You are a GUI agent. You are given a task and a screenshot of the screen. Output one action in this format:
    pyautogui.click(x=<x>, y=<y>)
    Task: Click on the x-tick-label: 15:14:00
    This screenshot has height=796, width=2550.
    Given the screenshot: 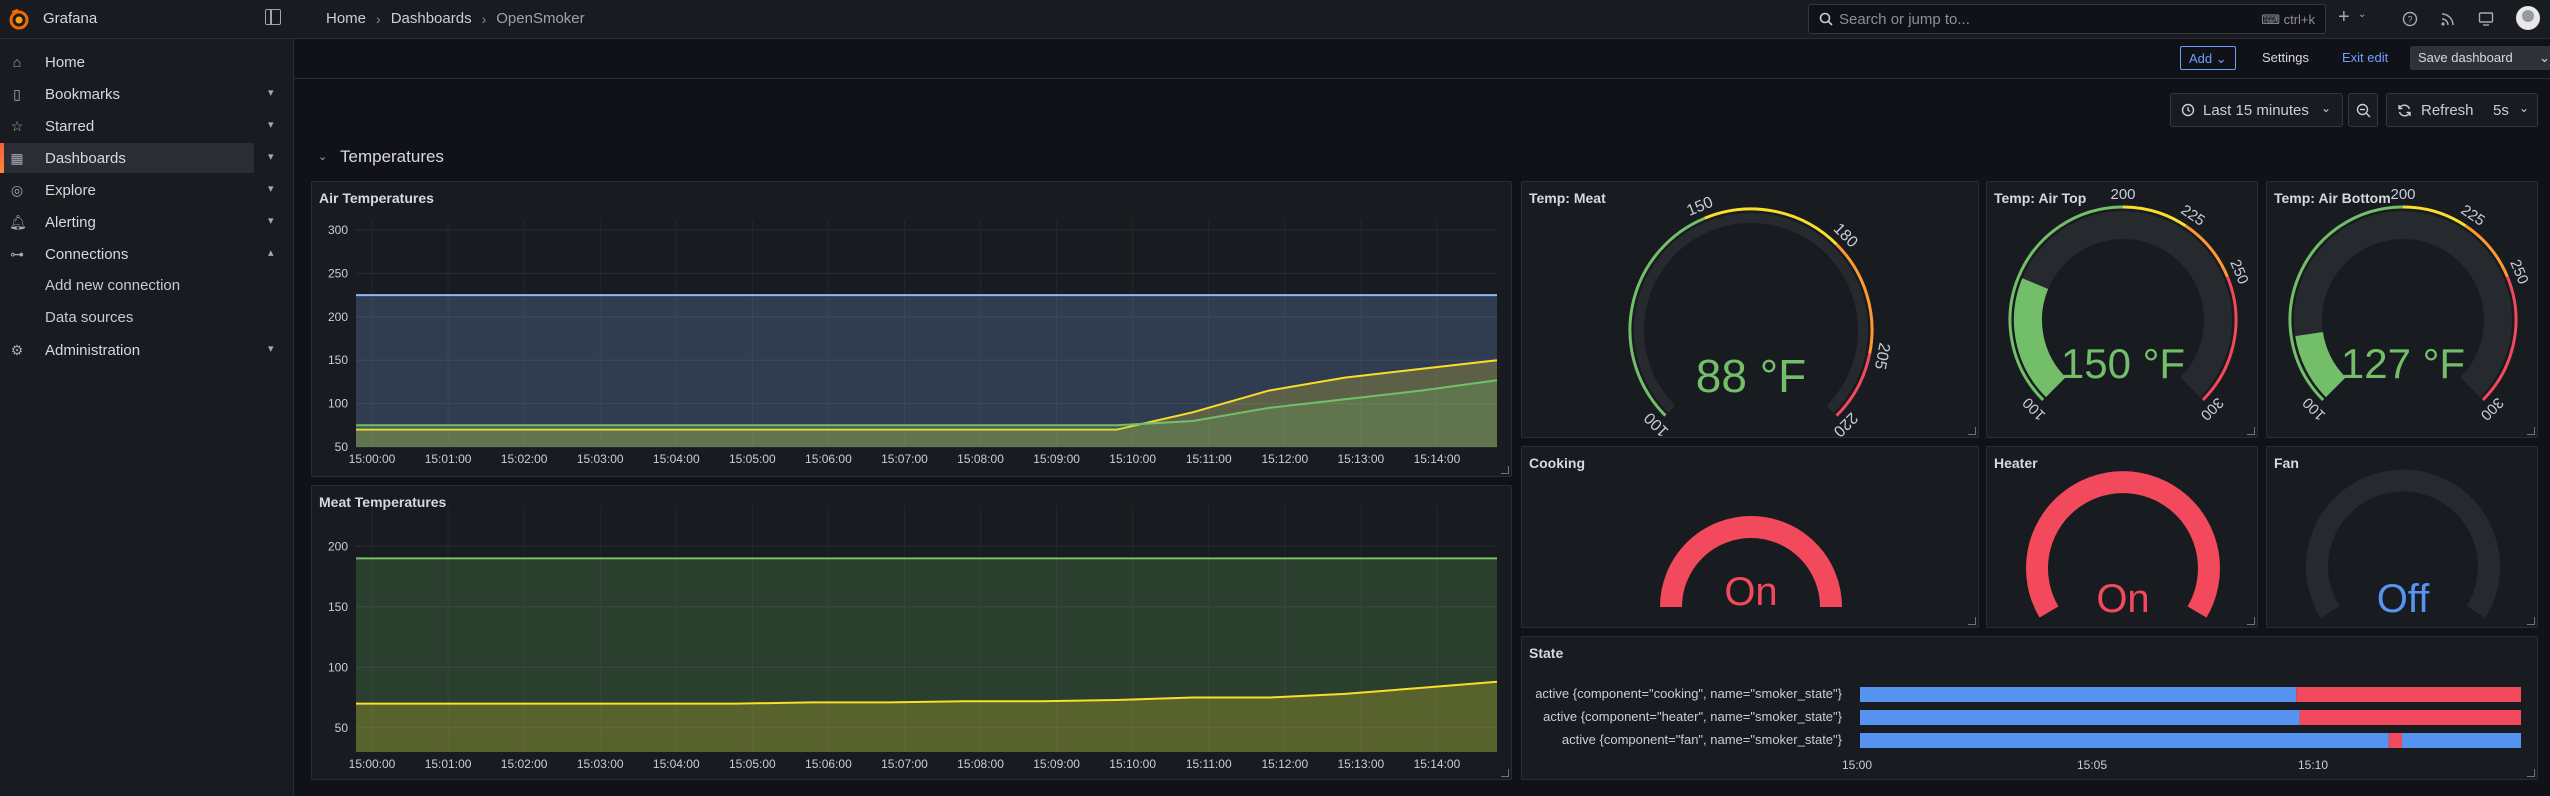 What is the action you would take?
    pyautogui.click(x=1437, y=764)
    